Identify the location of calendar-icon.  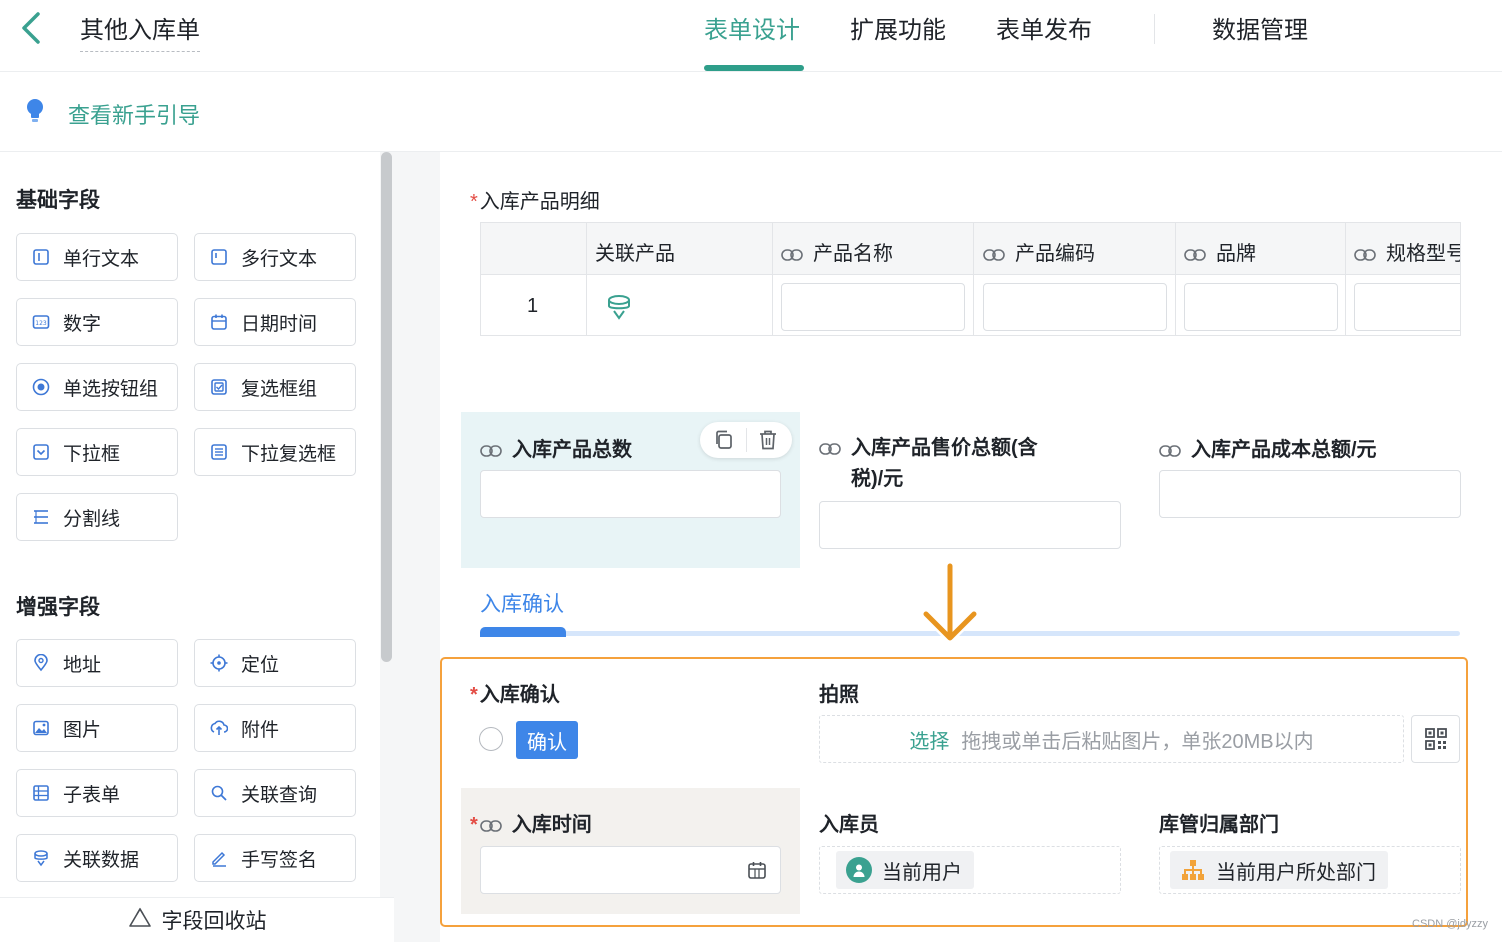
(219, 322).